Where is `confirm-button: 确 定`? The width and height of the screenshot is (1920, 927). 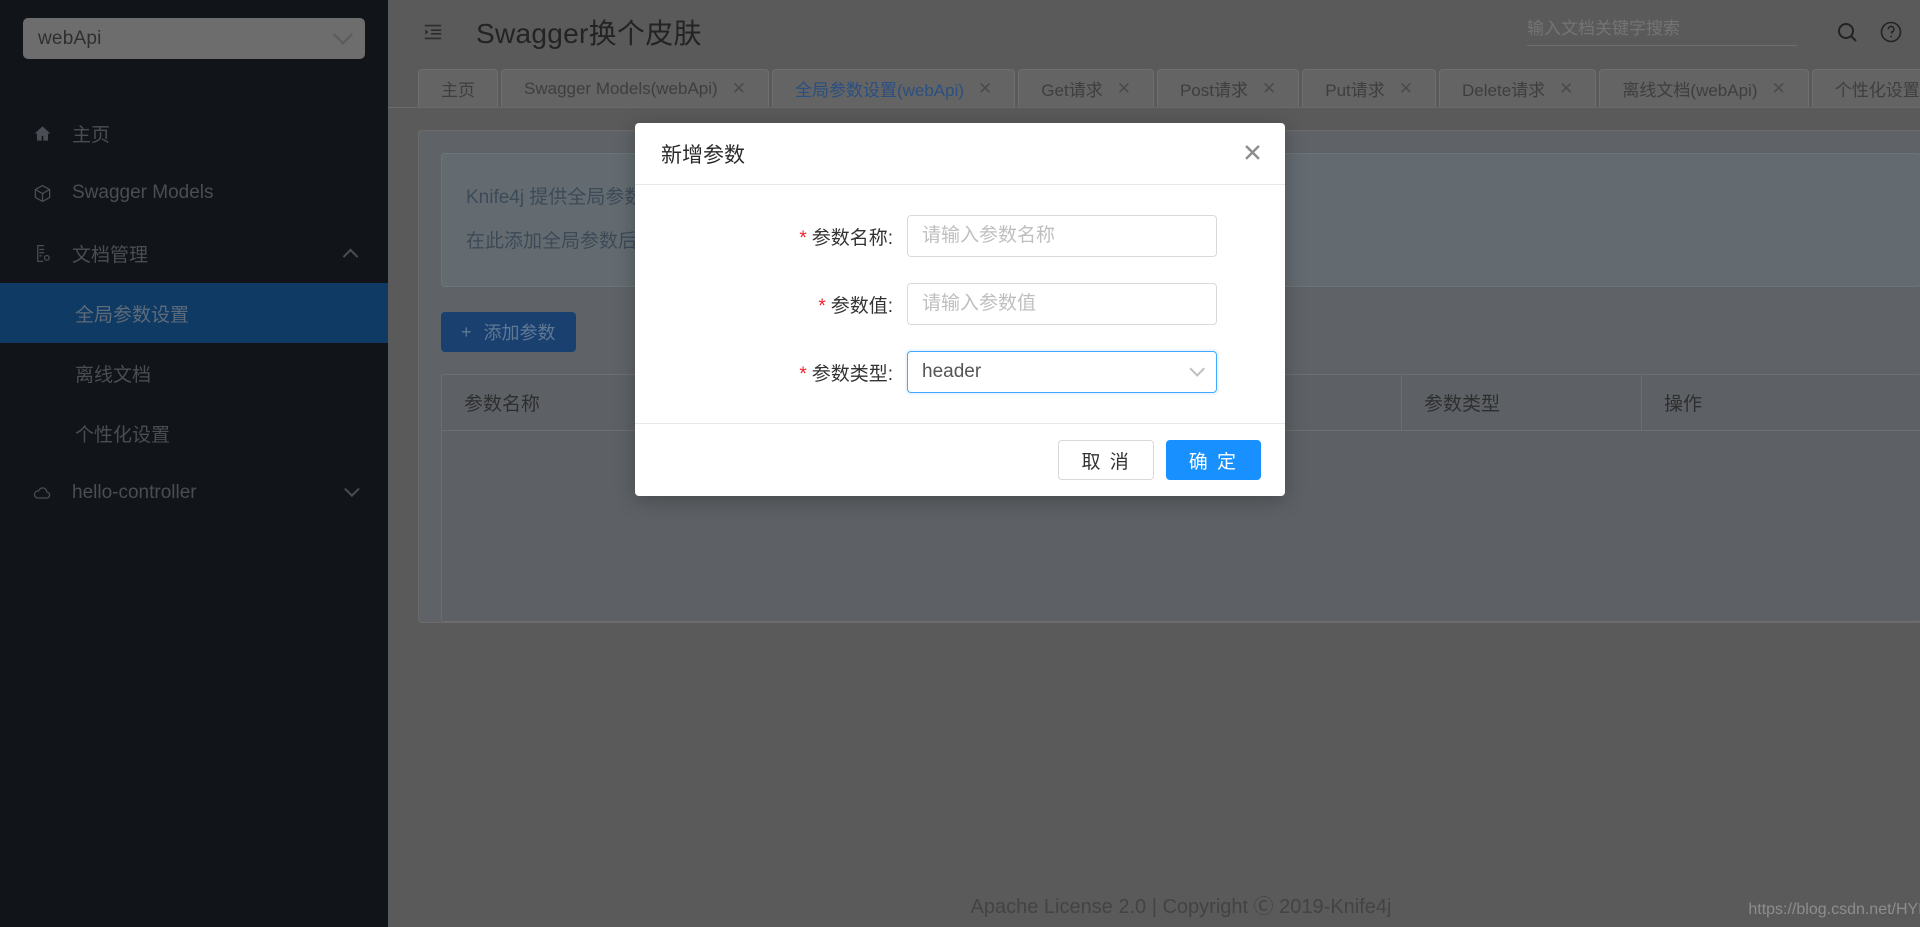 confirm-button: 确 定 is located at coordinates (1213, 460).